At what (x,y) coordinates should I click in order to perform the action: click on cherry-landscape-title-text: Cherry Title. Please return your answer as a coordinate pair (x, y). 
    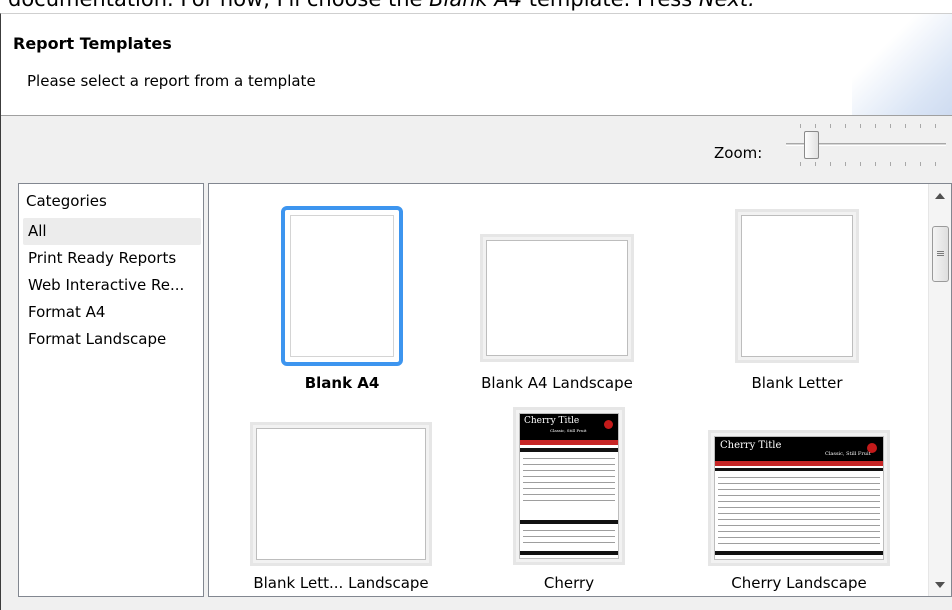
    Looking at the image, I should click on (751, 445).